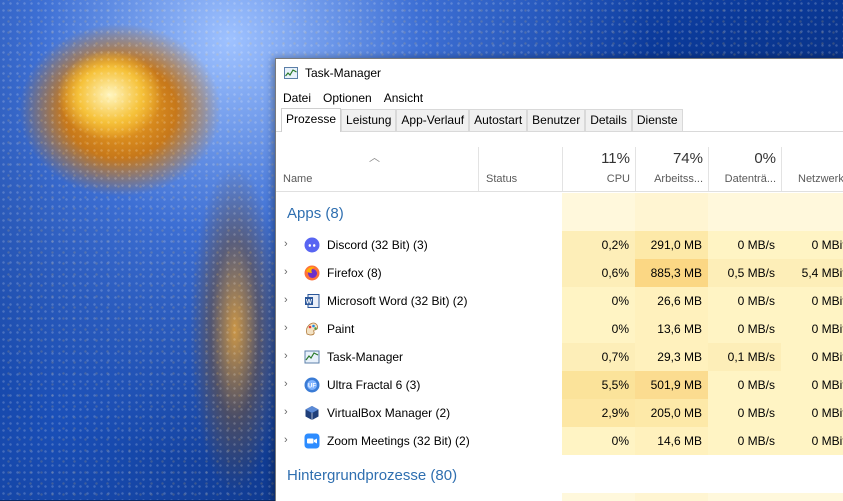 The height and width of the screenshot is (501, 843). Describe the element at coordinates (312, 413) in the screenshot. I see `virtualbox-icon` at that location.